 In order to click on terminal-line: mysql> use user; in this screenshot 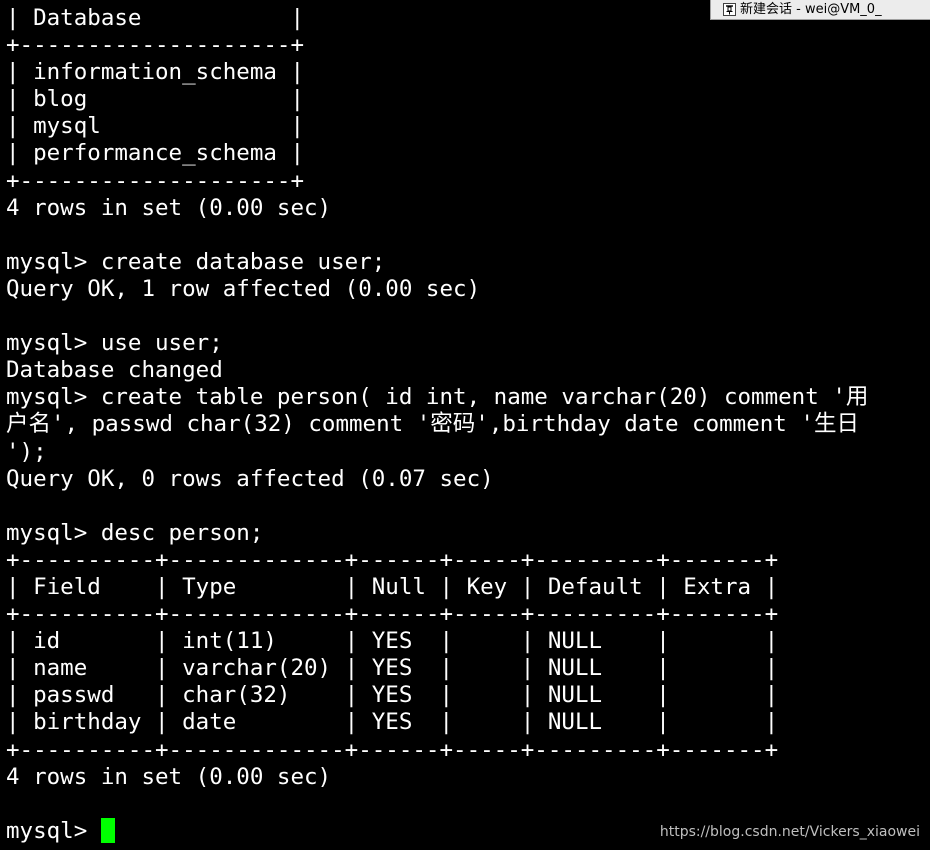, I will do `click(114, 343)`.